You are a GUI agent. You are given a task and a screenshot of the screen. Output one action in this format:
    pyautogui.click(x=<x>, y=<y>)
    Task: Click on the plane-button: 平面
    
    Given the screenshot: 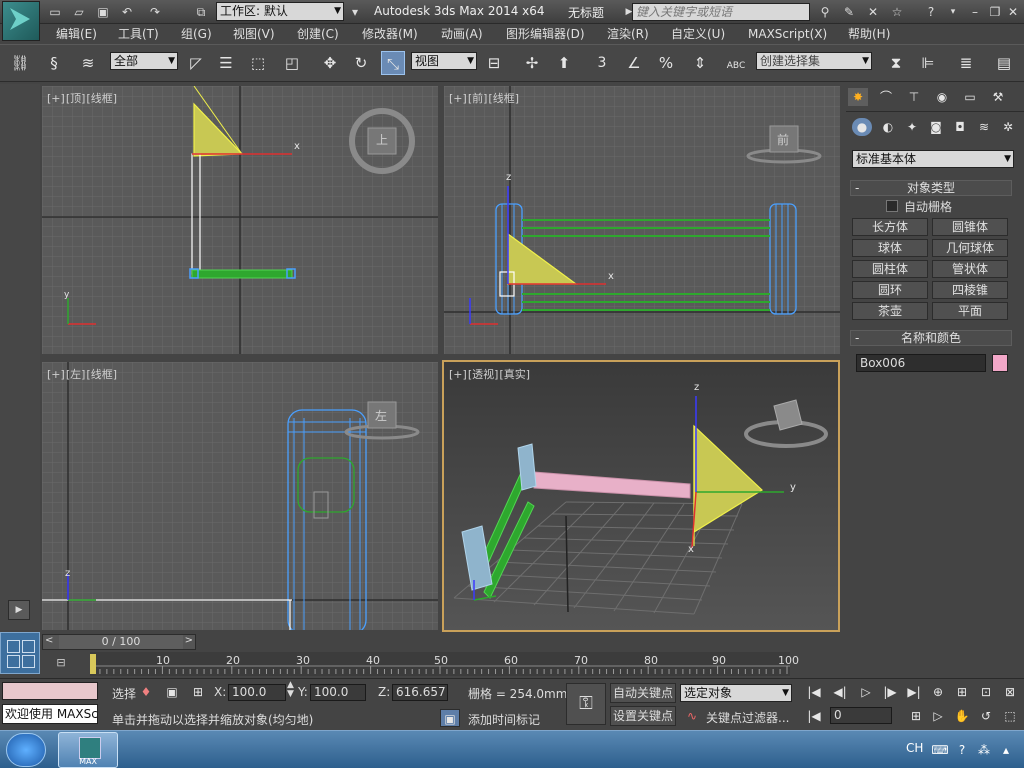 What is the action you would take?
    pyautogui.click(x=970, y=311)
    